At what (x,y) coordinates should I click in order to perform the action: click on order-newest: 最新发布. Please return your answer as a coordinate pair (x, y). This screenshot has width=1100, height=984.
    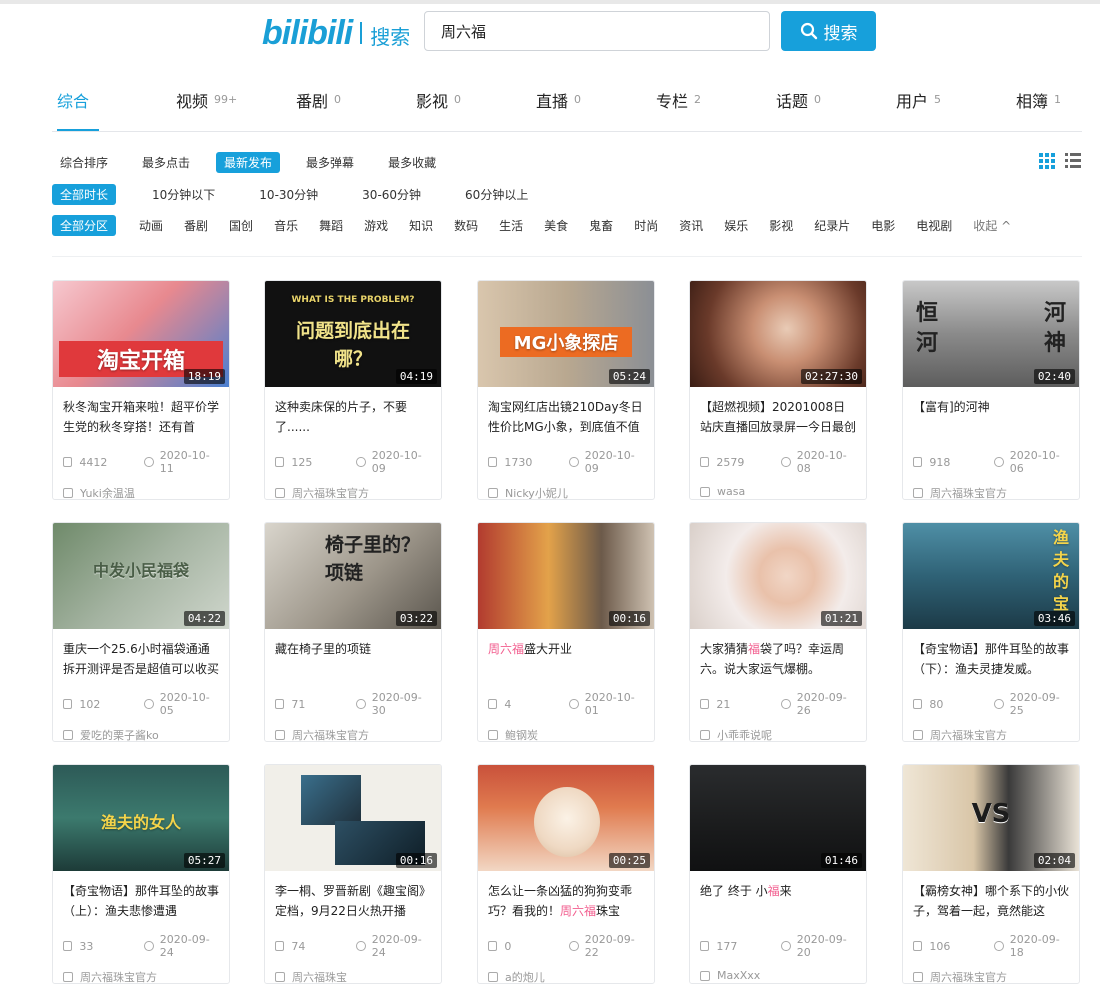
    Looking at the image, I should click on (248, 162).